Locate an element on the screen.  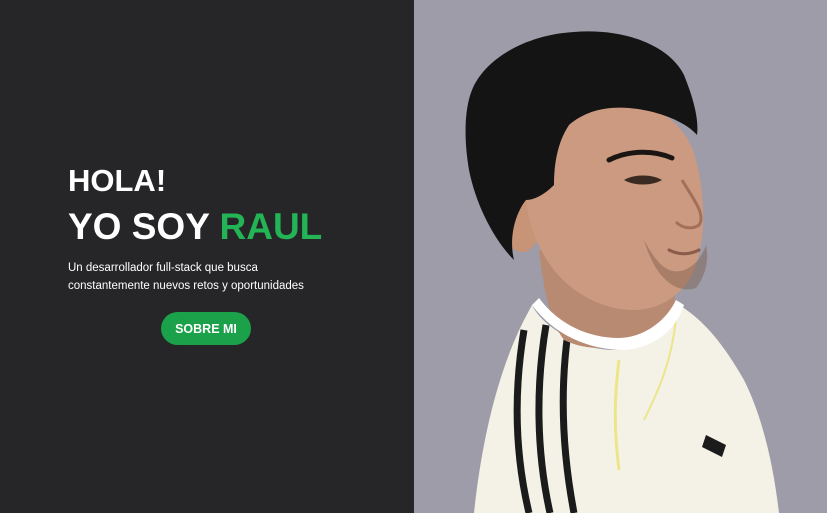
name-highlight: RAUL is located at coordinates (271, 226).